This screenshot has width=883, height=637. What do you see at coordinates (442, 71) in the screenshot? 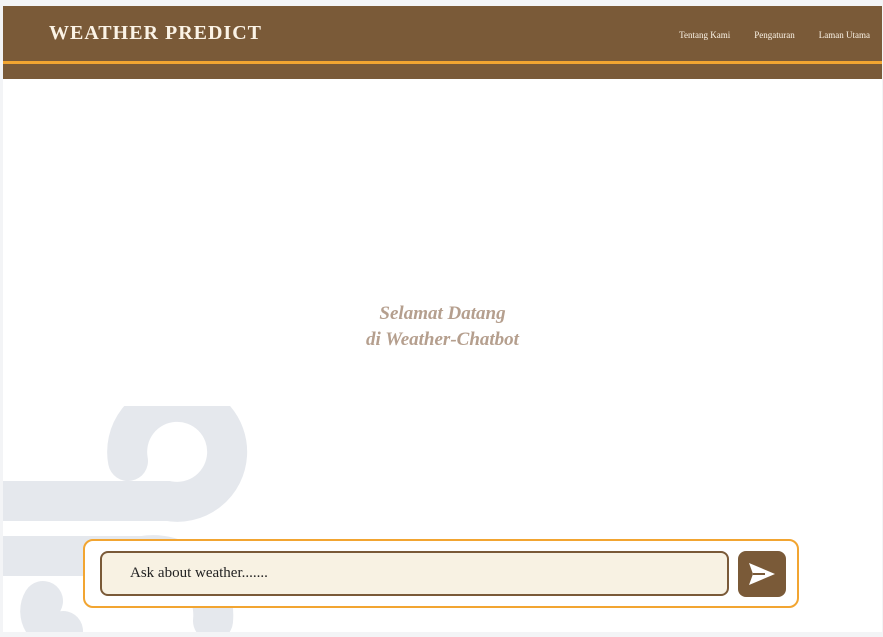
I see `header-bottom-band` at bounding box center [442, 71].